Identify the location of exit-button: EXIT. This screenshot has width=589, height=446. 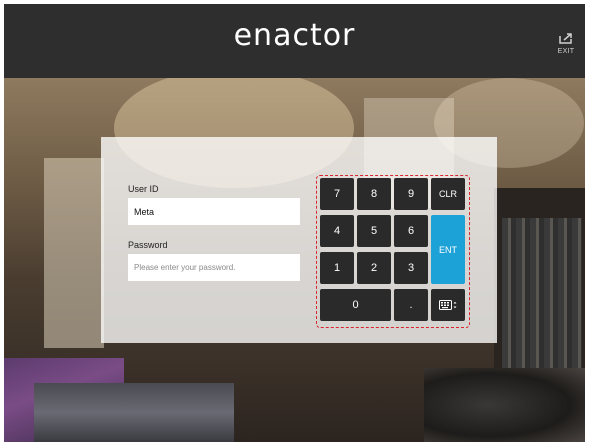
(566, 43).